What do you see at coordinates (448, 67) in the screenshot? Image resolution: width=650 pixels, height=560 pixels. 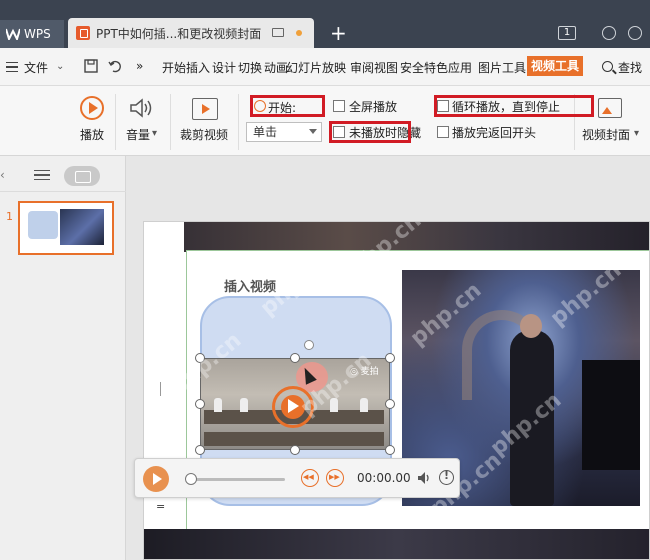 I see `menu-features: 特色应用` at bounding box center [448, 67].